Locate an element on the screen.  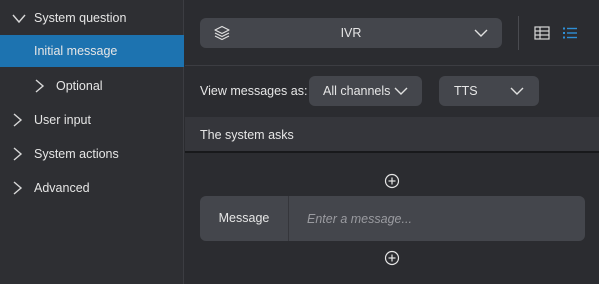
tts-dropdown: TTS is located at coordinates (489, 91).